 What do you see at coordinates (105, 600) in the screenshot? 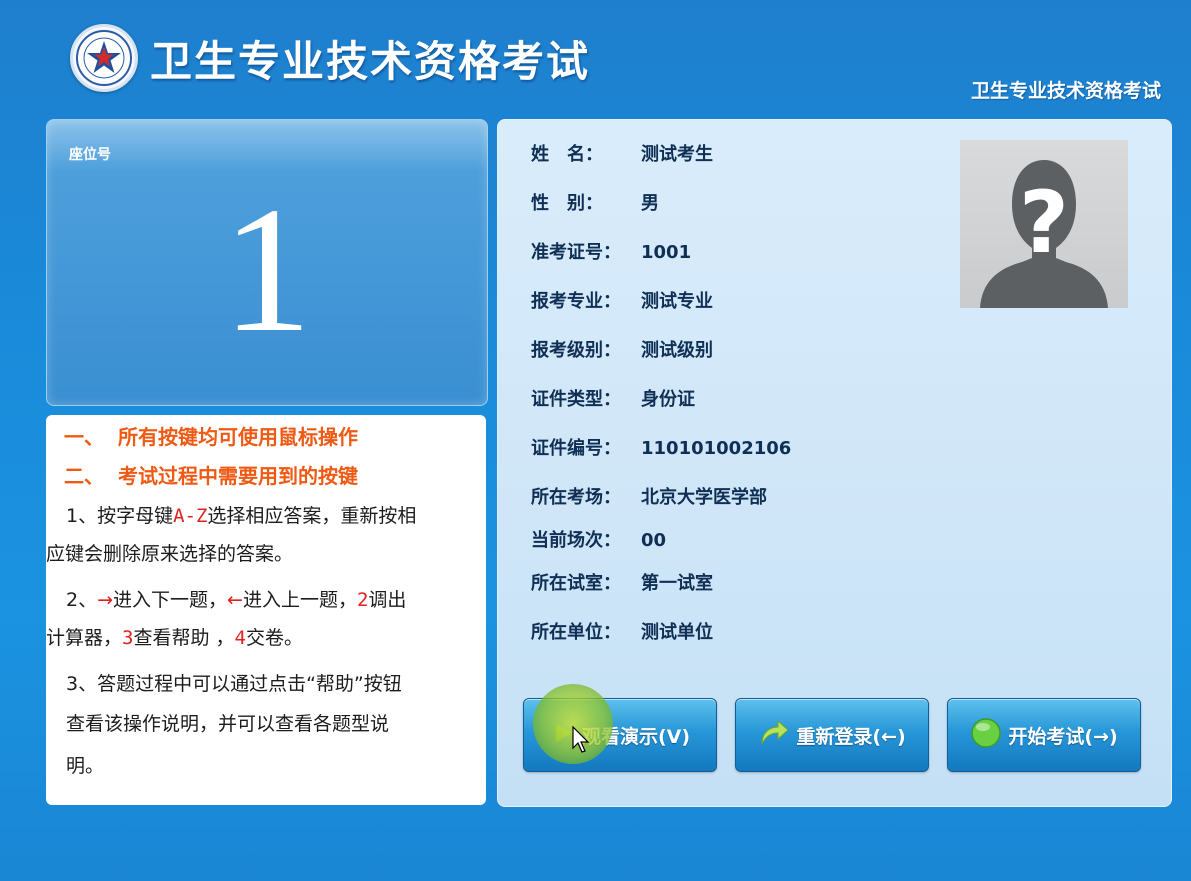
I see `right-arrow-icon: →` at bounding box center [105, 600].